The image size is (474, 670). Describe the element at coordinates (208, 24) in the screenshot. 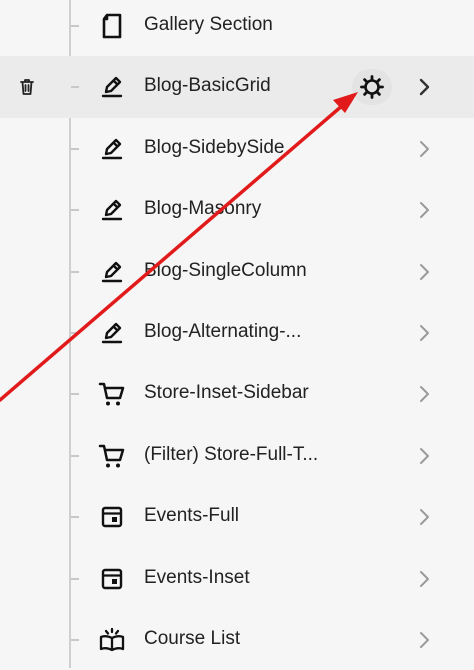

I see `page-item-label: Gallery Section` at that location.